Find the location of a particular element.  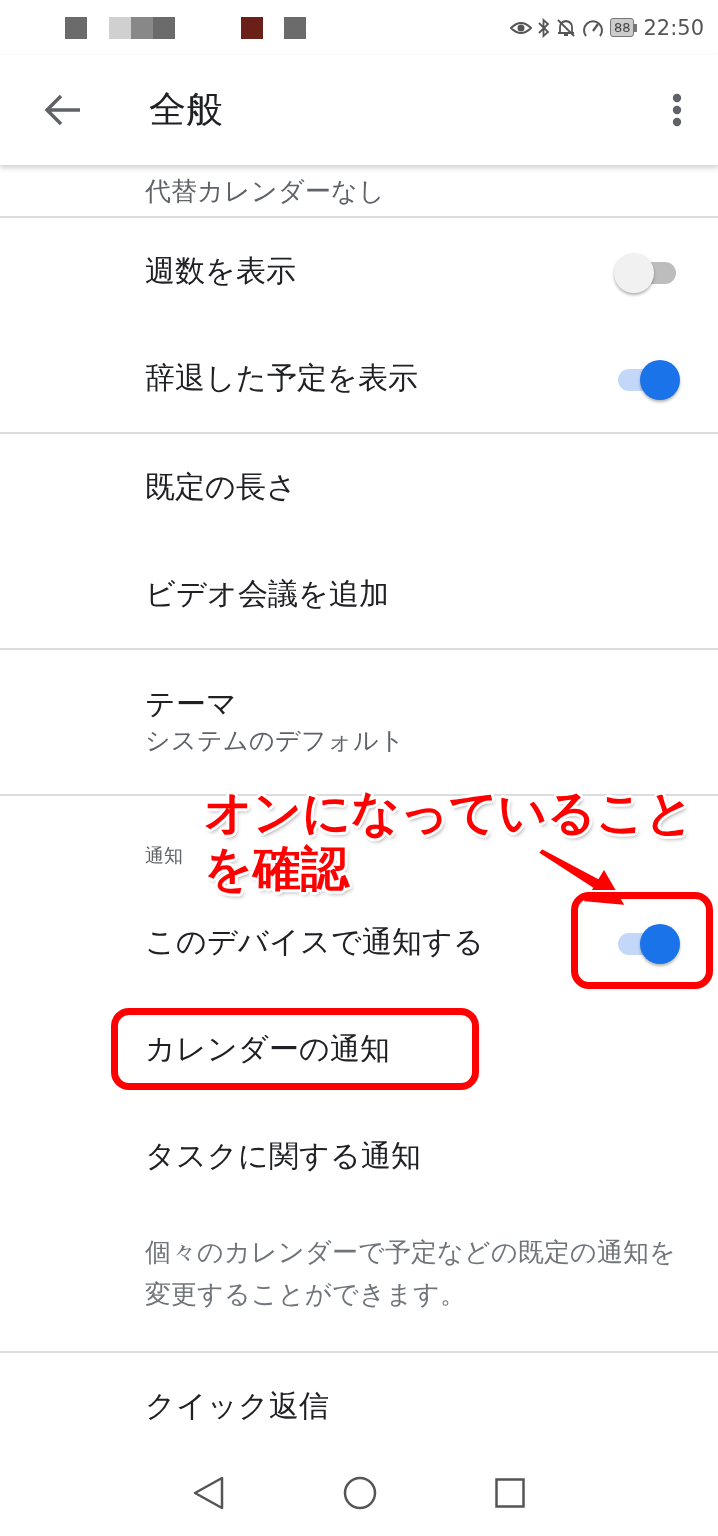

setting-item: タスクに関する通知 is located at coordinates (412, 1156).